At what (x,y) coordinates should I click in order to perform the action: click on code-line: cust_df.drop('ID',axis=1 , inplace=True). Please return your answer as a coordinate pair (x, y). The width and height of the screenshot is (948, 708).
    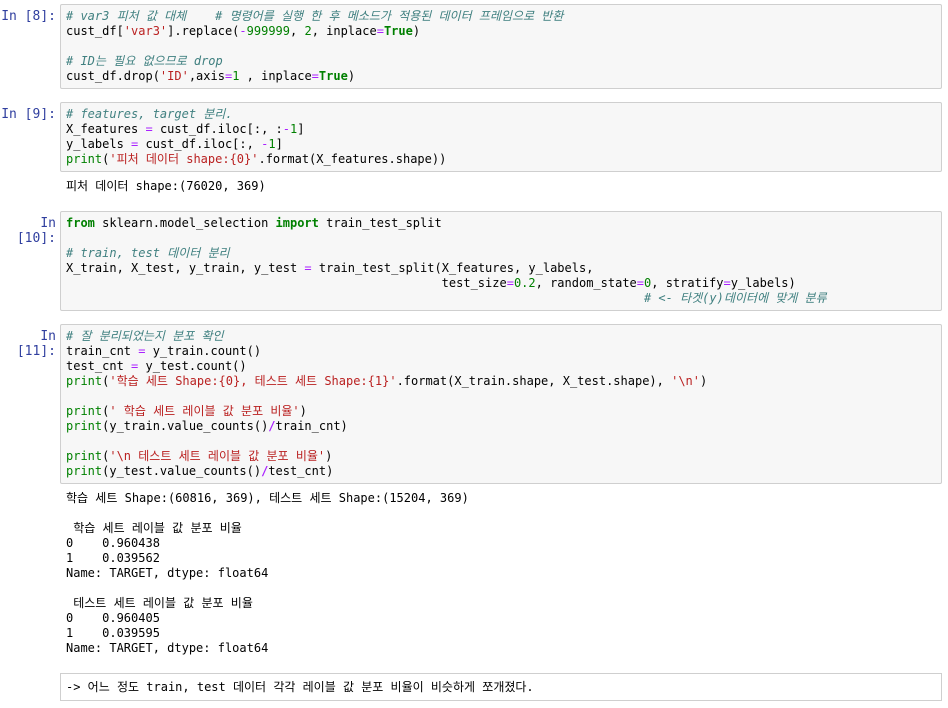
    Looking at the image, I should click on (211, 76).